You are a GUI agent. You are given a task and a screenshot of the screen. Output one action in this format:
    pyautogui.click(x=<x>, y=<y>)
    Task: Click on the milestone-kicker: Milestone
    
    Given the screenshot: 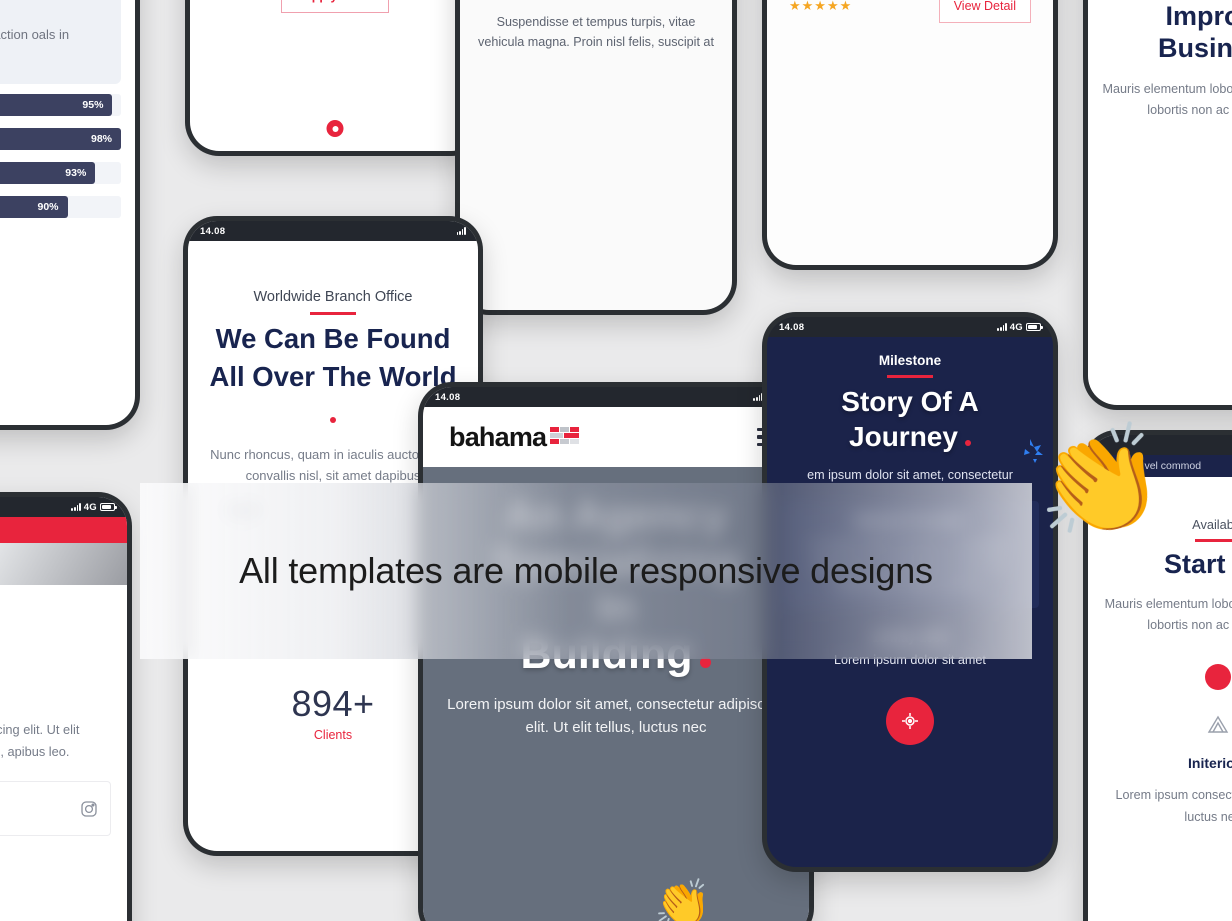 What is the action you would take?
    pyautogui.click(x=910, y=360)
    